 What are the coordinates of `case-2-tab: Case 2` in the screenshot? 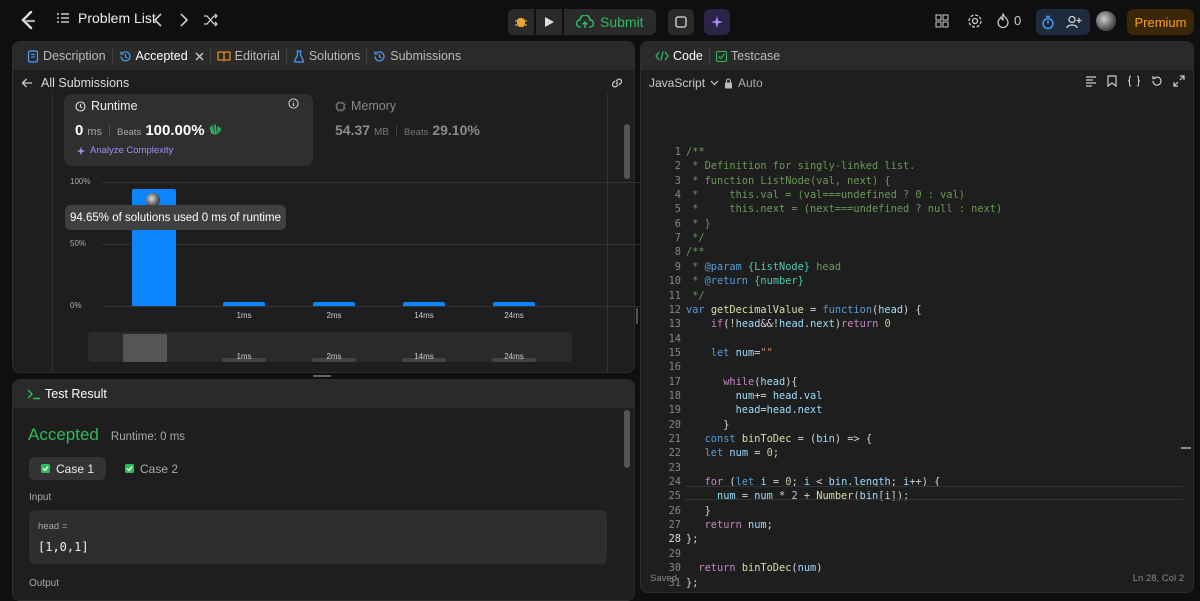 It's located at (151, 468).